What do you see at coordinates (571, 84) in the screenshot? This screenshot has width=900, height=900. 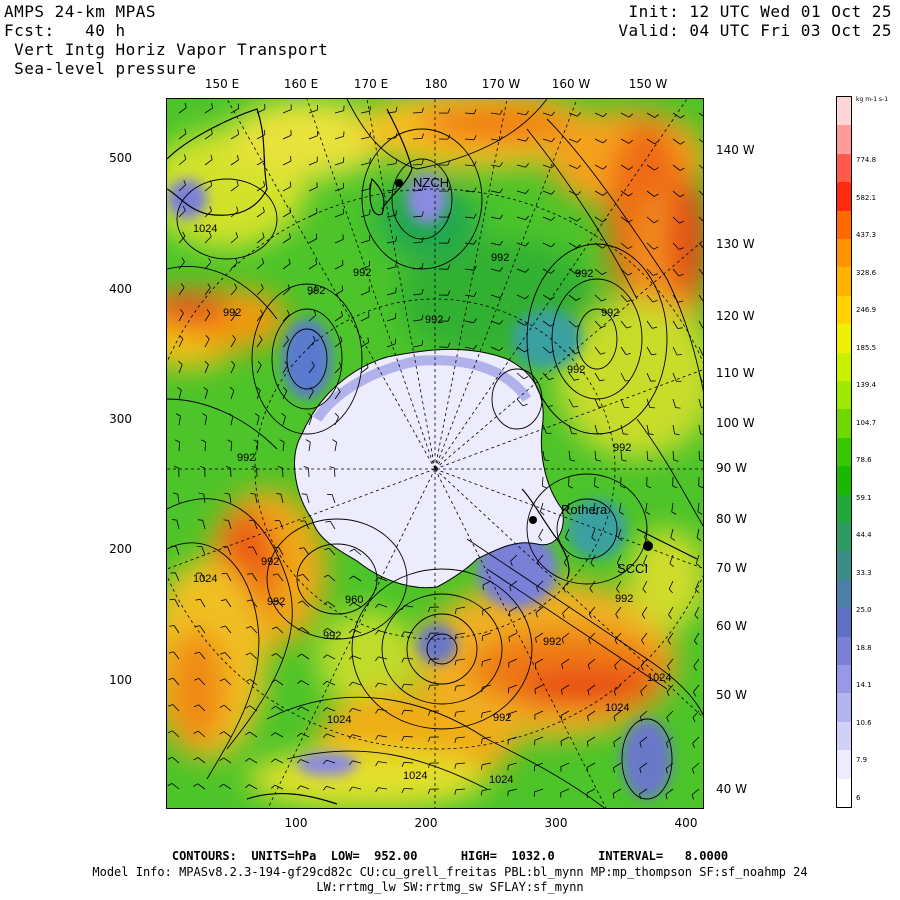 I see `lon-label: 160 W` at bounding box center [571, 84].